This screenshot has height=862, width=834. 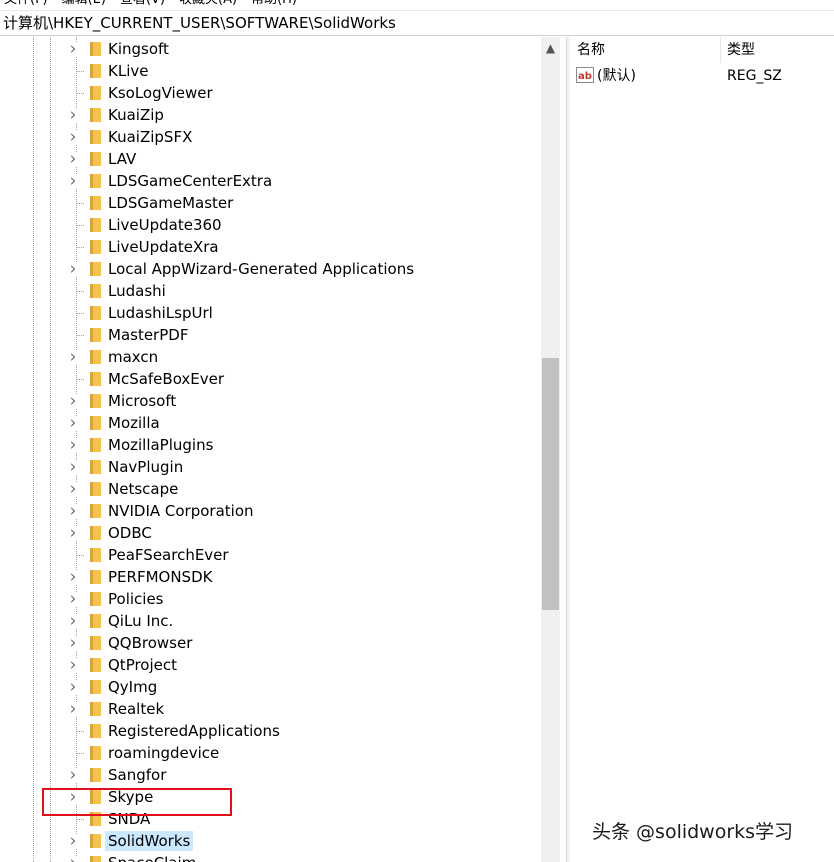 What do you see at coordinates (591, 50) in the screenshot?
I see `column-header-name: 名称` at bounding box center [591, 50].